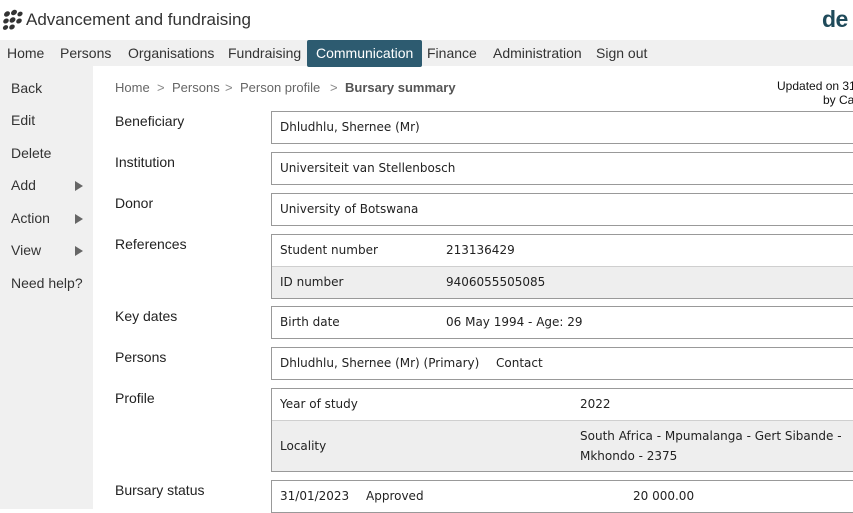 This screenshot has height=513, width=853. Describe the element at coordinates (141, 357) in the screenshot. I see `persons-label: Persons` at that location.